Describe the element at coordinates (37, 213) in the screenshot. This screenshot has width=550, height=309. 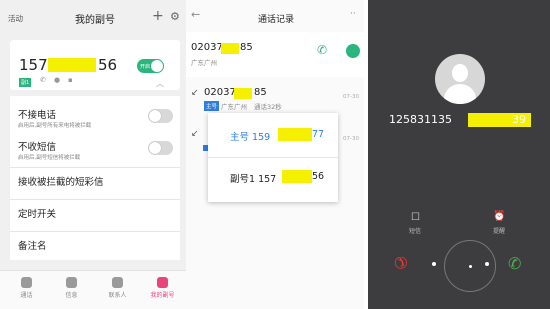
I see `schedule-link: 定时开关` at that location.